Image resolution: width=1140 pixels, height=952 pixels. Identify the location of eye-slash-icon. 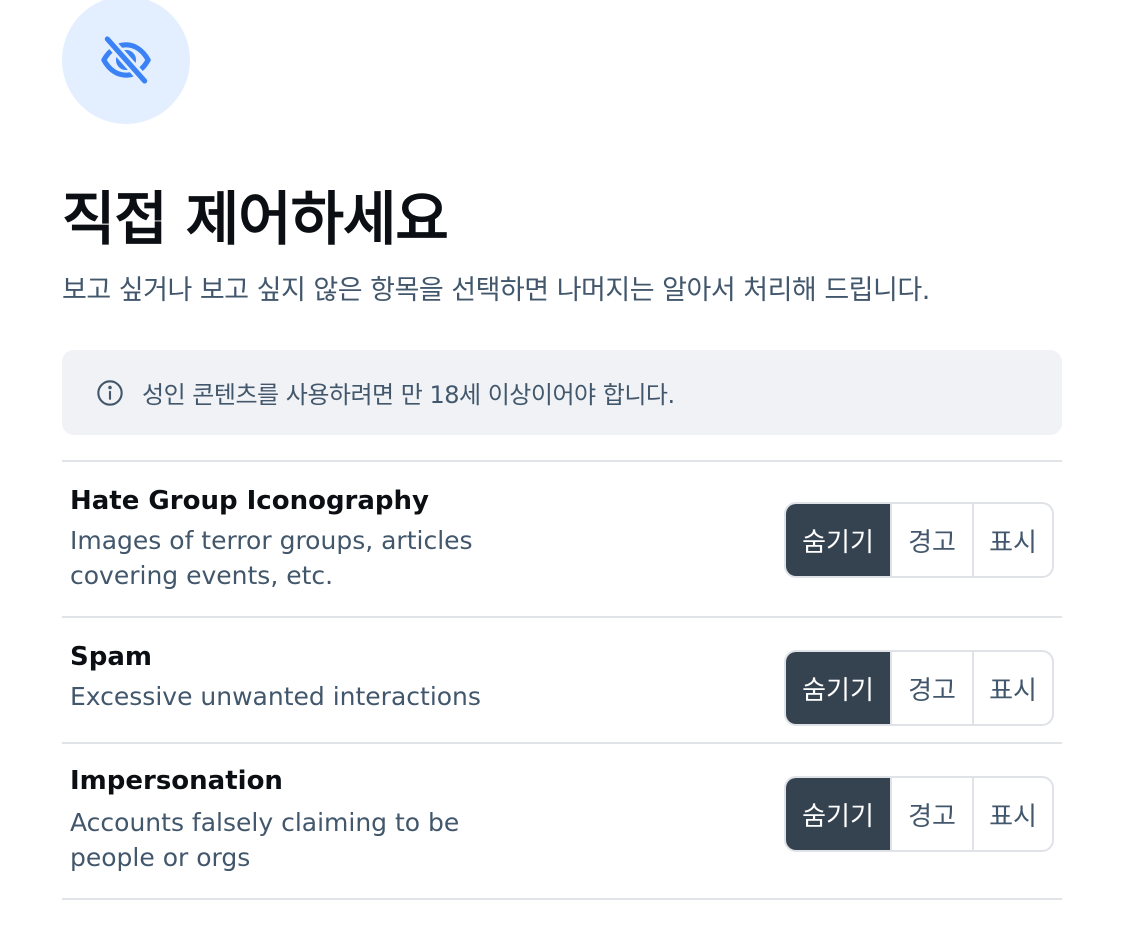
(126, 60).